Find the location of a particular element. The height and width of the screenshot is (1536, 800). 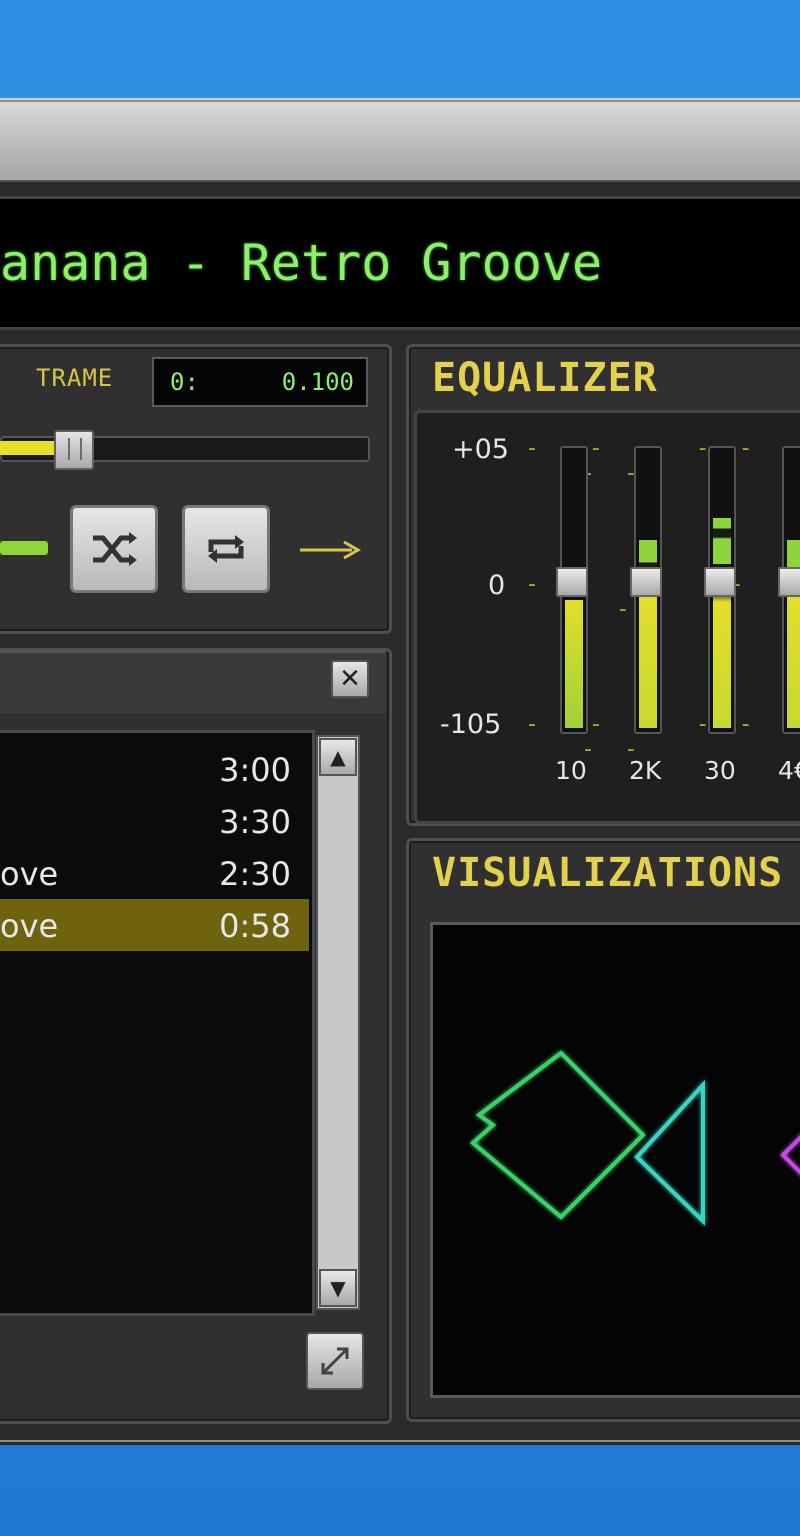

scroll-up-button: ▲ is located at coordinates (338, 757).